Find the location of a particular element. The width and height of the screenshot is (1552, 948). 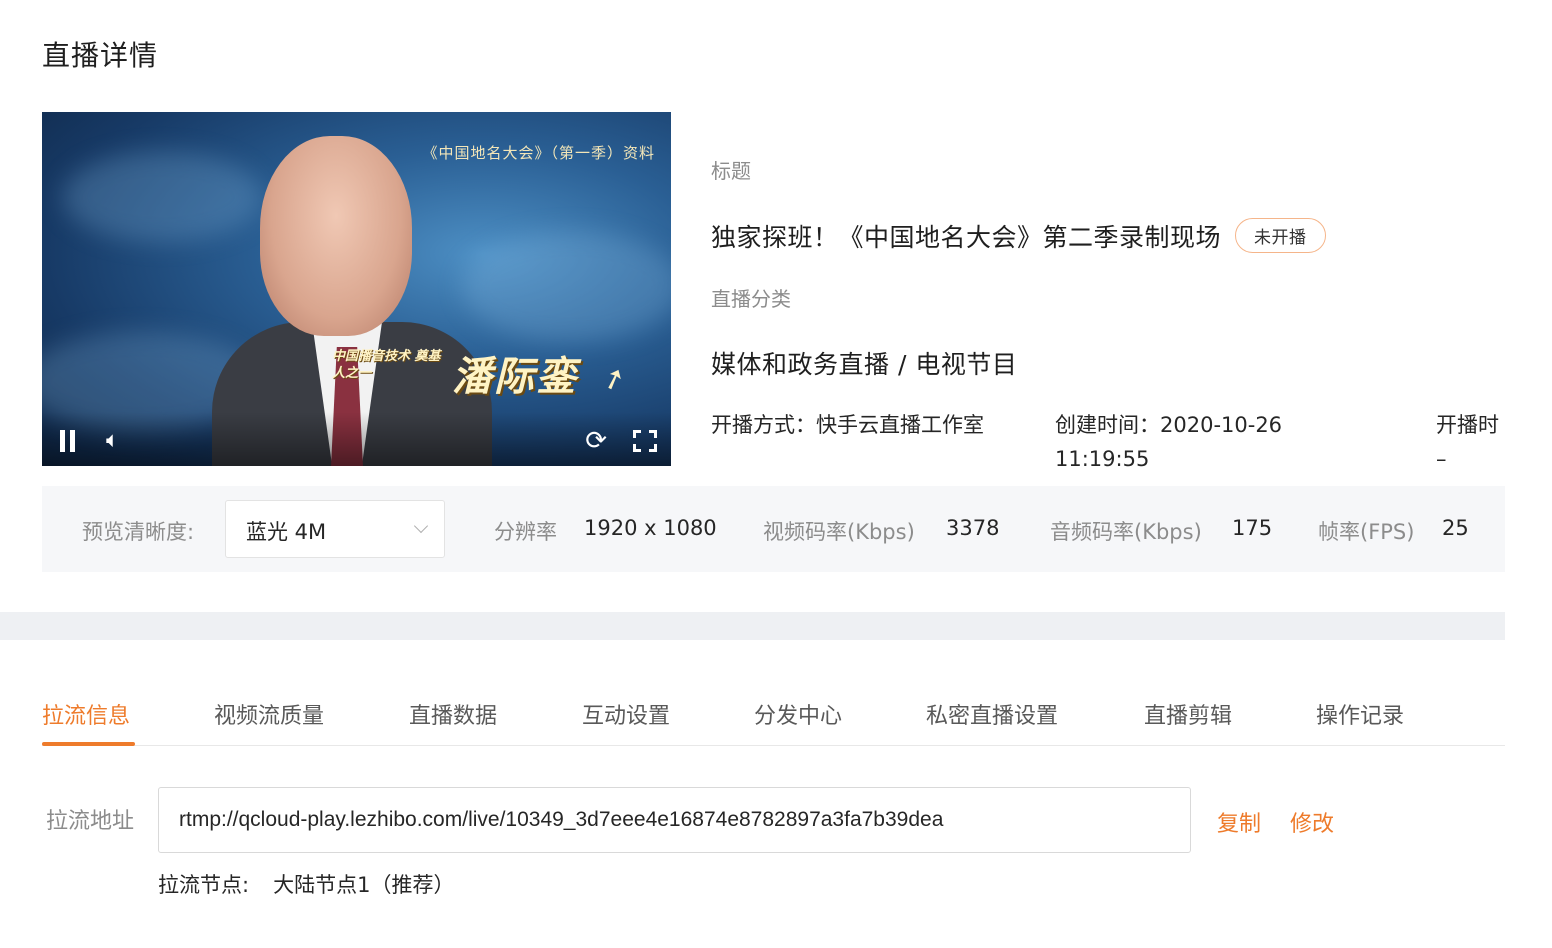

category-value: 媒体和政务直播 / 电视节目 is located at coordinates (864, 364).